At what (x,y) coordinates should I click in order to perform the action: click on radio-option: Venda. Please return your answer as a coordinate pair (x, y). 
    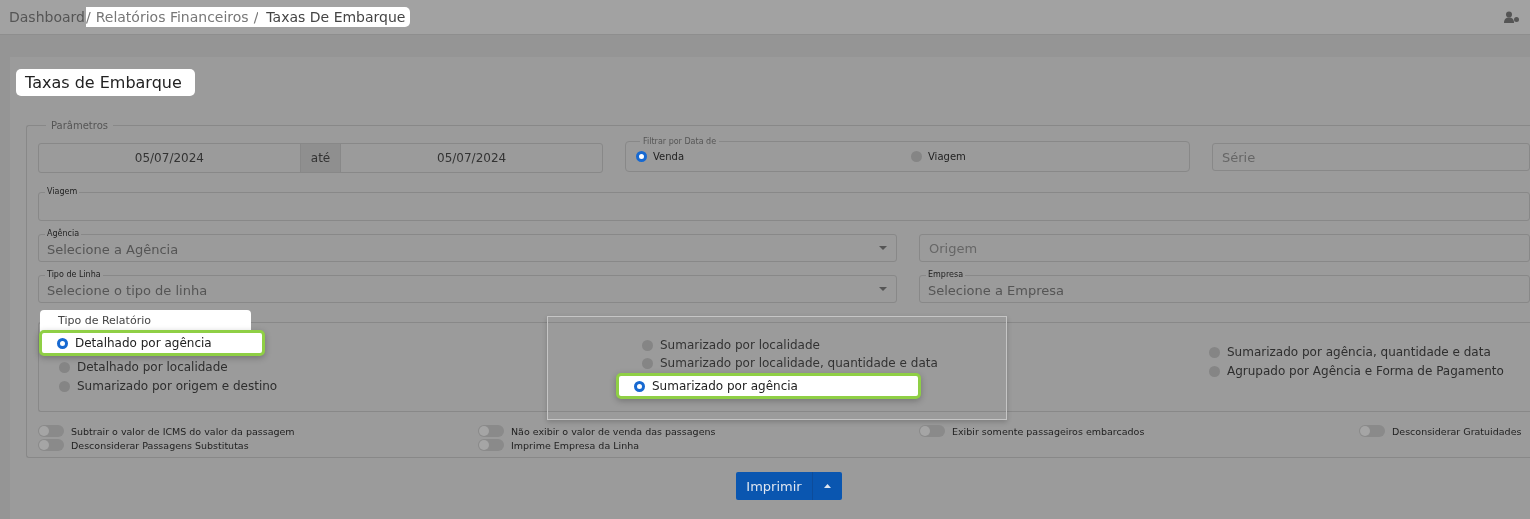
    Looking at the image, I should click on (773, 156).